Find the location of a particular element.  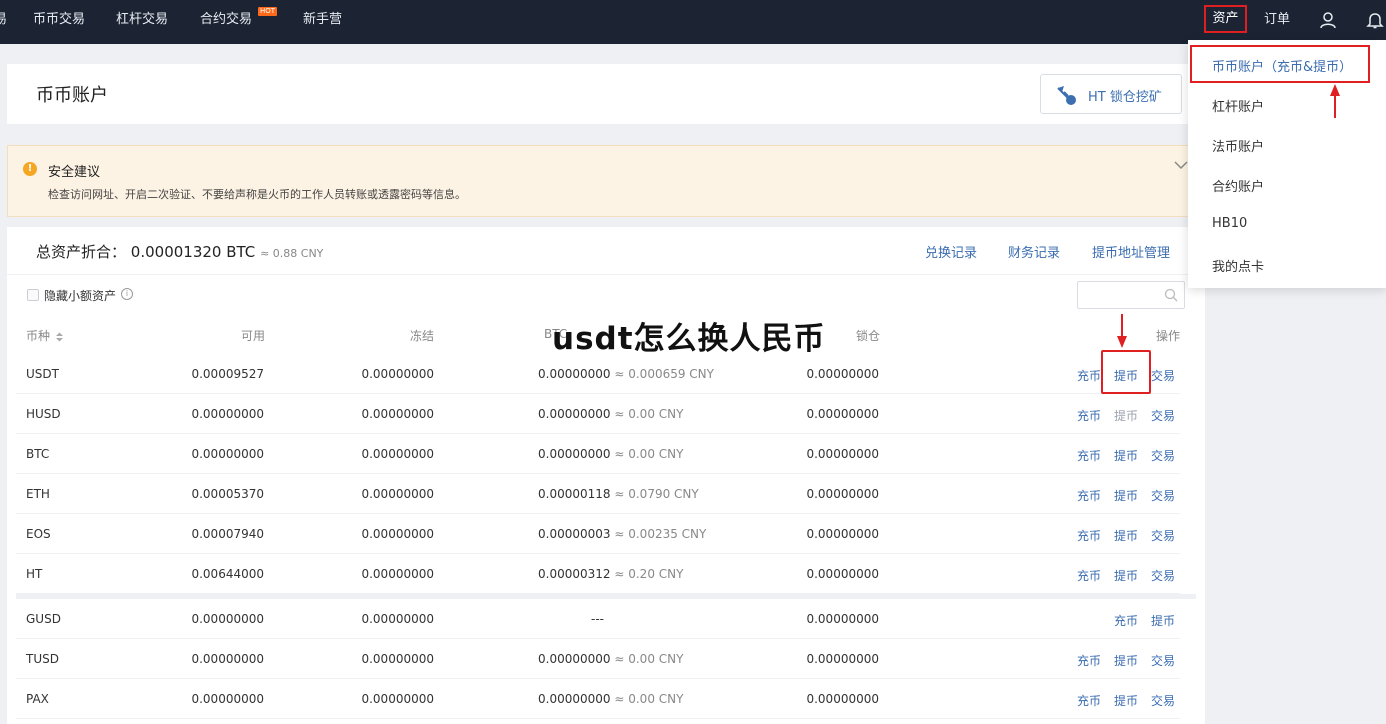

dropdown-item-spot-account: 币币账户（充币&提币） is located at coordinates (1282, 65).